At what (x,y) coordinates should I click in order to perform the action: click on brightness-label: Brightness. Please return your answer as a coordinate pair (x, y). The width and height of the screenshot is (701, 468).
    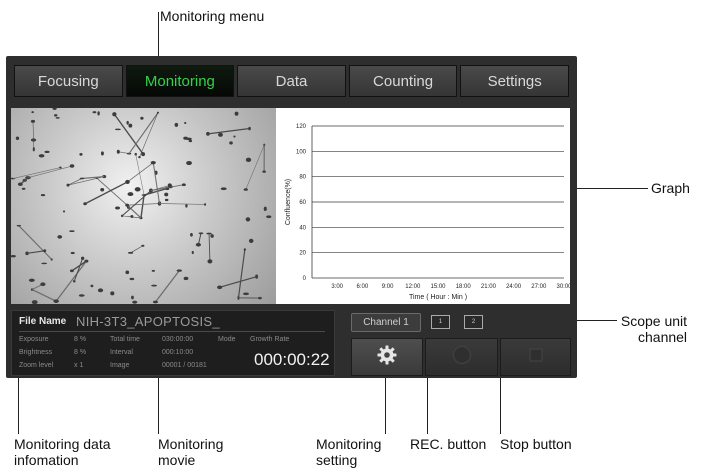
    Looking at the image, I should click on (35, 352).